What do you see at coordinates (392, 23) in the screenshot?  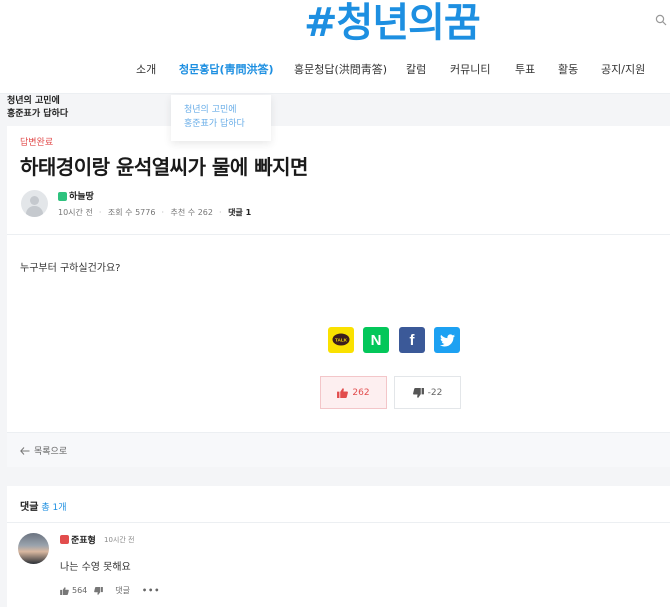 I see `site-logo: #청년의꿈` at bounding box center [392, 23].